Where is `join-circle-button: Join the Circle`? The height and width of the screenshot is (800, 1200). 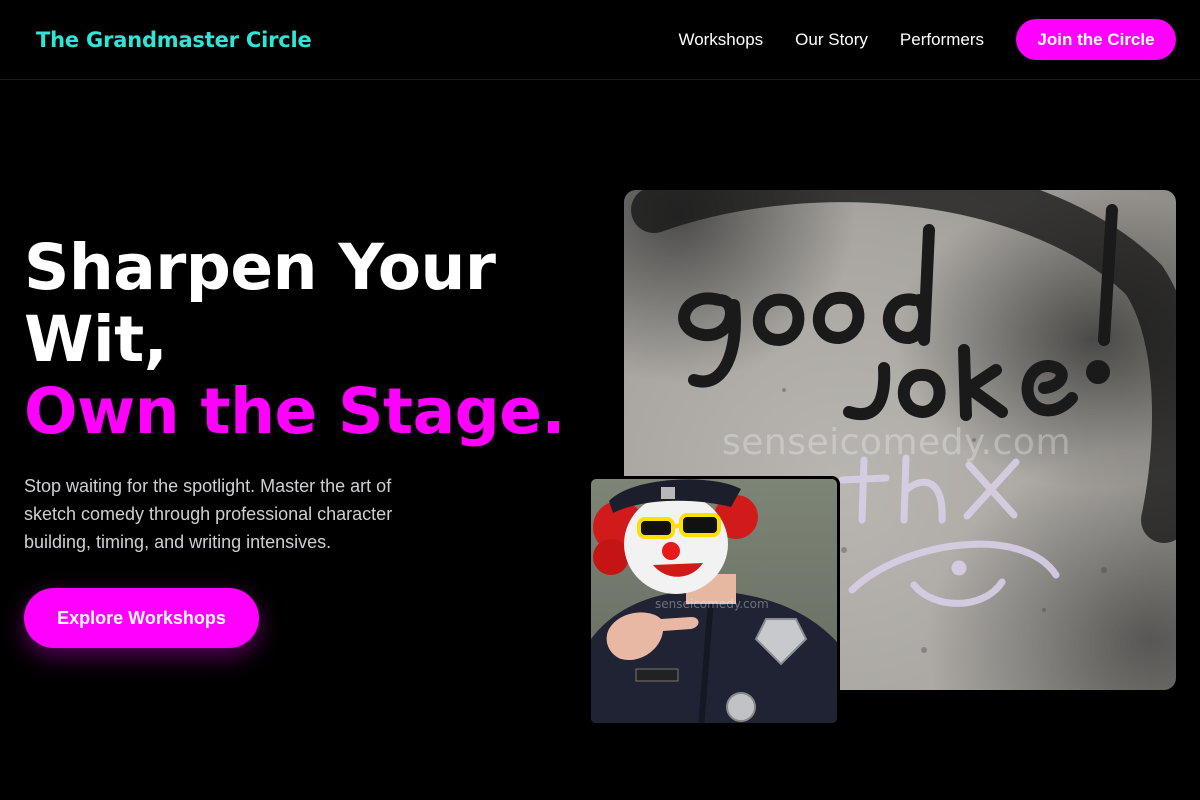
join-circle-button: Join the Circle is located at coordinates (1096, 39).